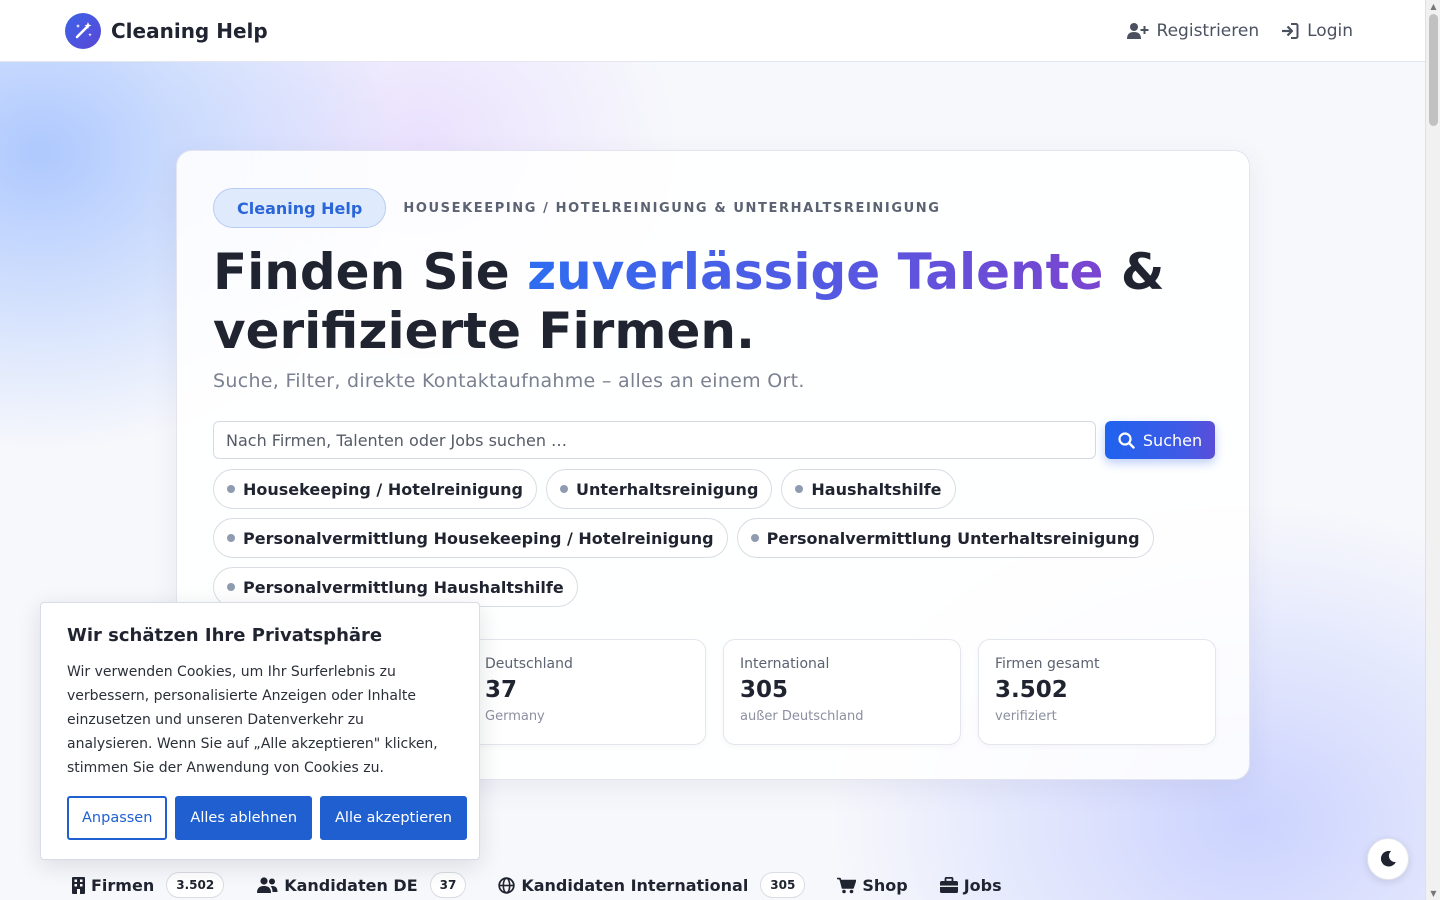 This screenshot has width=1440, height=900. Describe the element at coordinates (244, 818) in the screenshot. I see `cookie-reject-button: Alles ablehnen` at that location.